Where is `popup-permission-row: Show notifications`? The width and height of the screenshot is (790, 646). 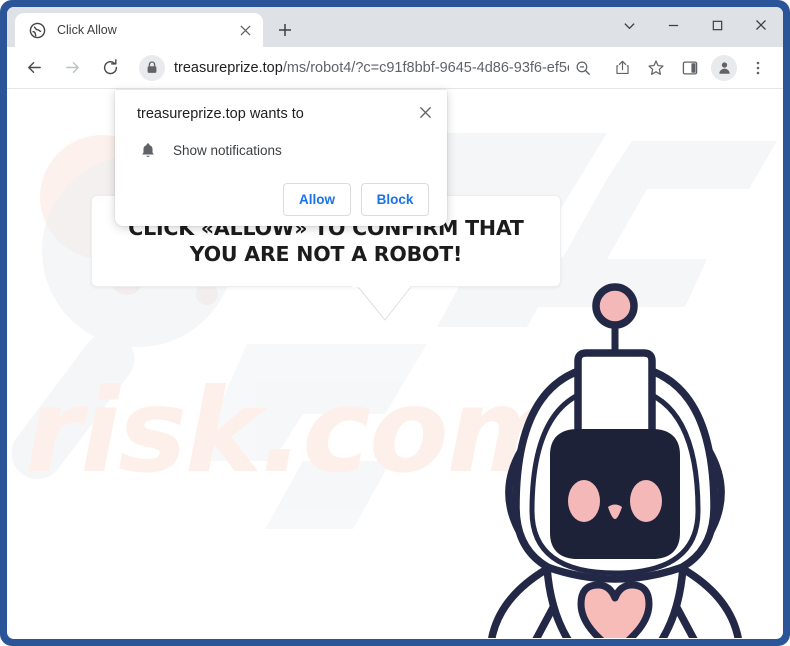 popup-permission-row: Show notifications is located at coordinates (284, 150).